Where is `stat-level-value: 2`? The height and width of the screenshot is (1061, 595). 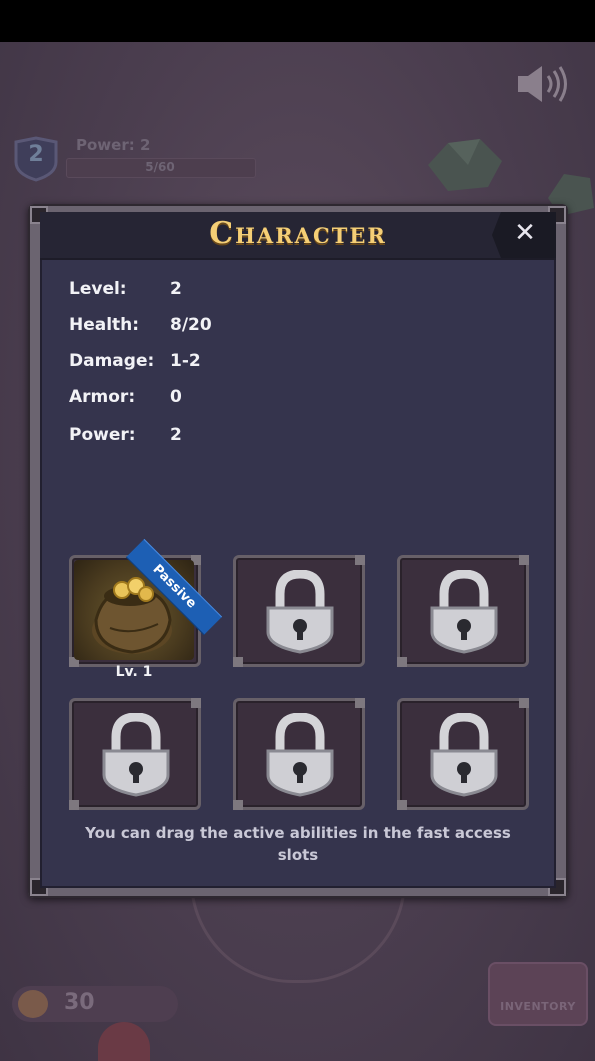 stat-level-value: 2 is located at coordinates (176, 289).